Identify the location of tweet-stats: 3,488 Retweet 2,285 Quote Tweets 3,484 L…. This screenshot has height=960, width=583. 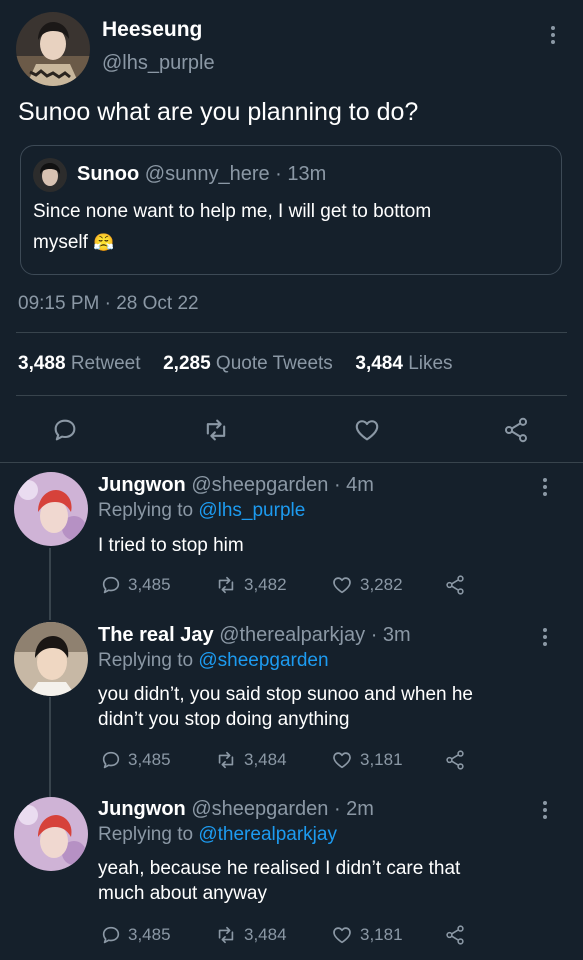
(235, 364).